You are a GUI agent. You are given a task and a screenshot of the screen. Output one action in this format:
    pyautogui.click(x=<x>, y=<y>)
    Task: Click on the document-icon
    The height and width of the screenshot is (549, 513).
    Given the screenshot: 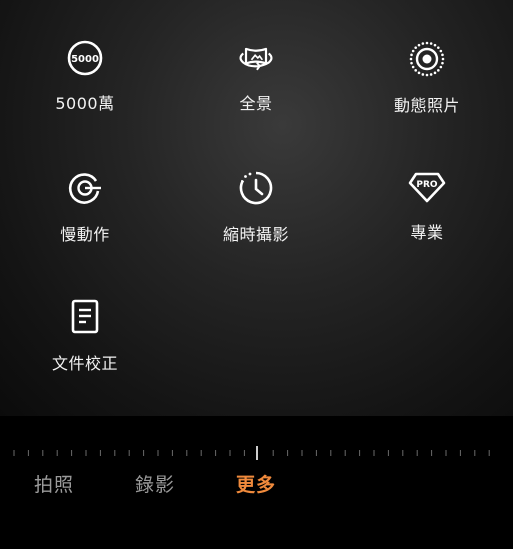 What is the action you would take?
    pyautogui.click(x=85, y=317)
    